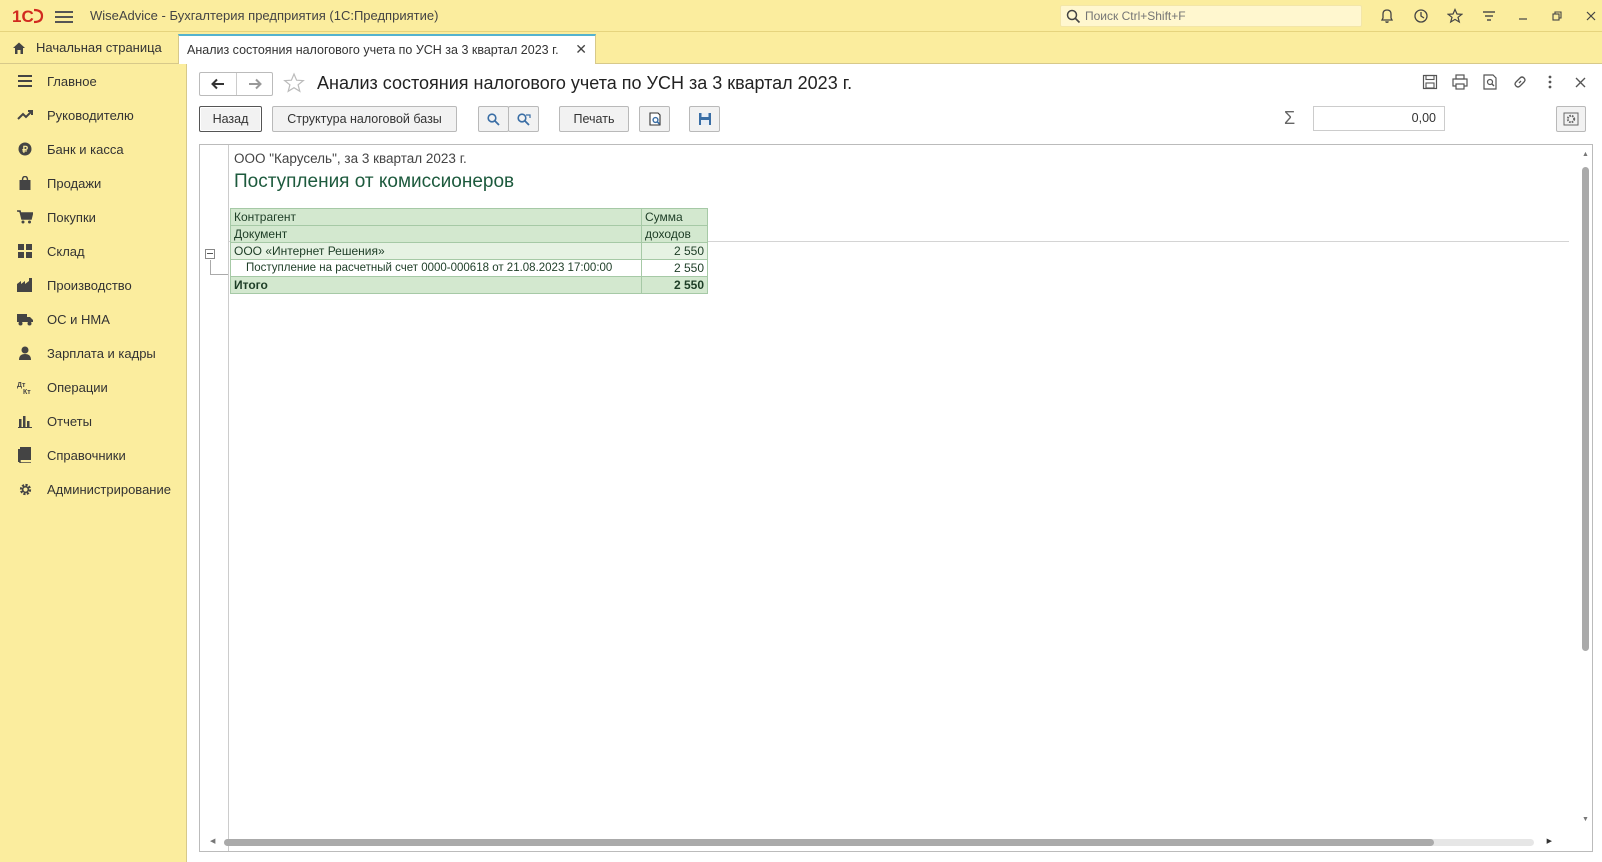  What do you see at coordinates (72, 81) in the screenshot?
I see `sidebar-item-label: Главное` at bounding box center [72, 81].